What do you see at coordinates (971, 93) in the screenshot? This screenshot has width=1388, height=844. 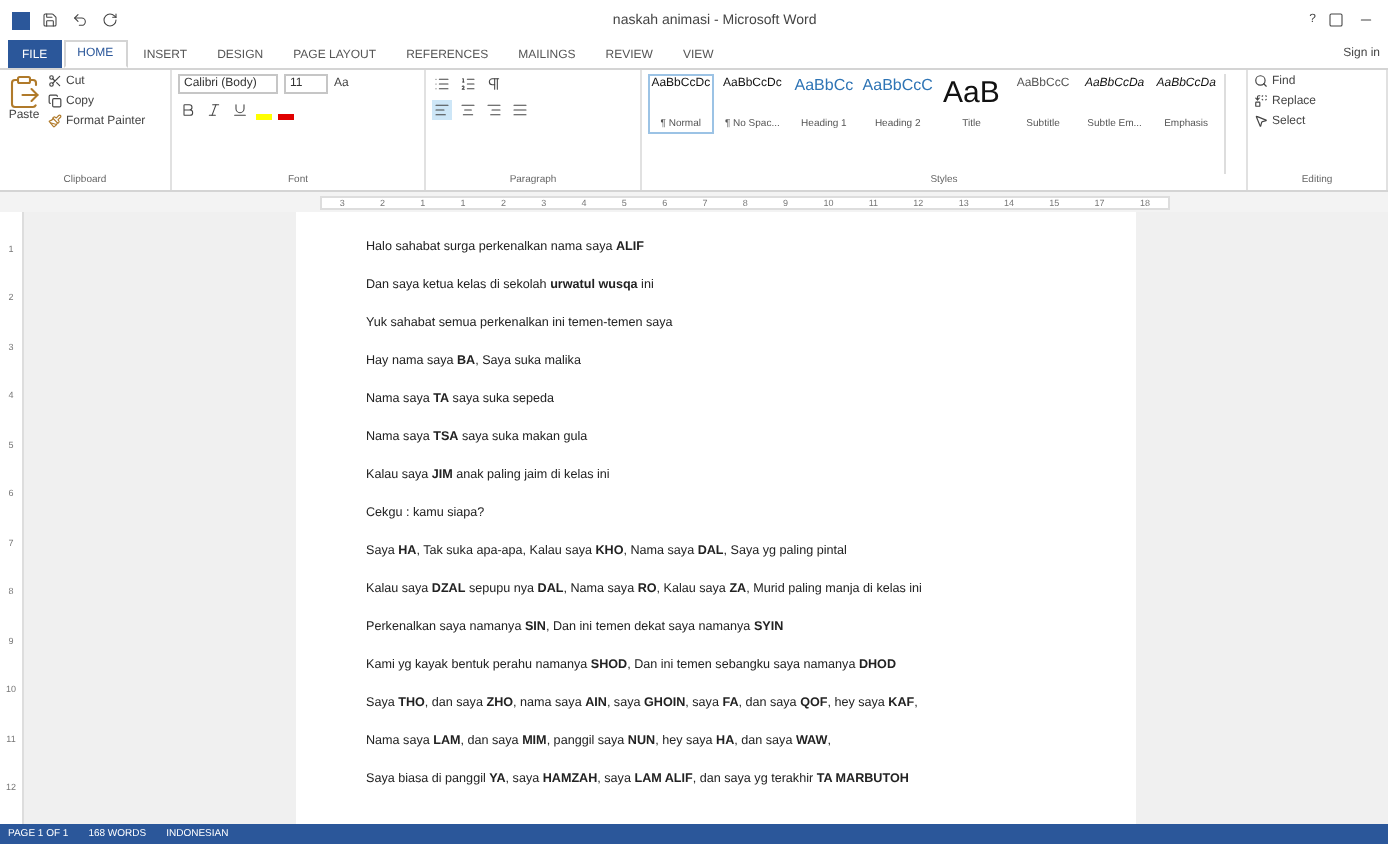 I see `style-preview: AaB` at bounding box center [971, 93].